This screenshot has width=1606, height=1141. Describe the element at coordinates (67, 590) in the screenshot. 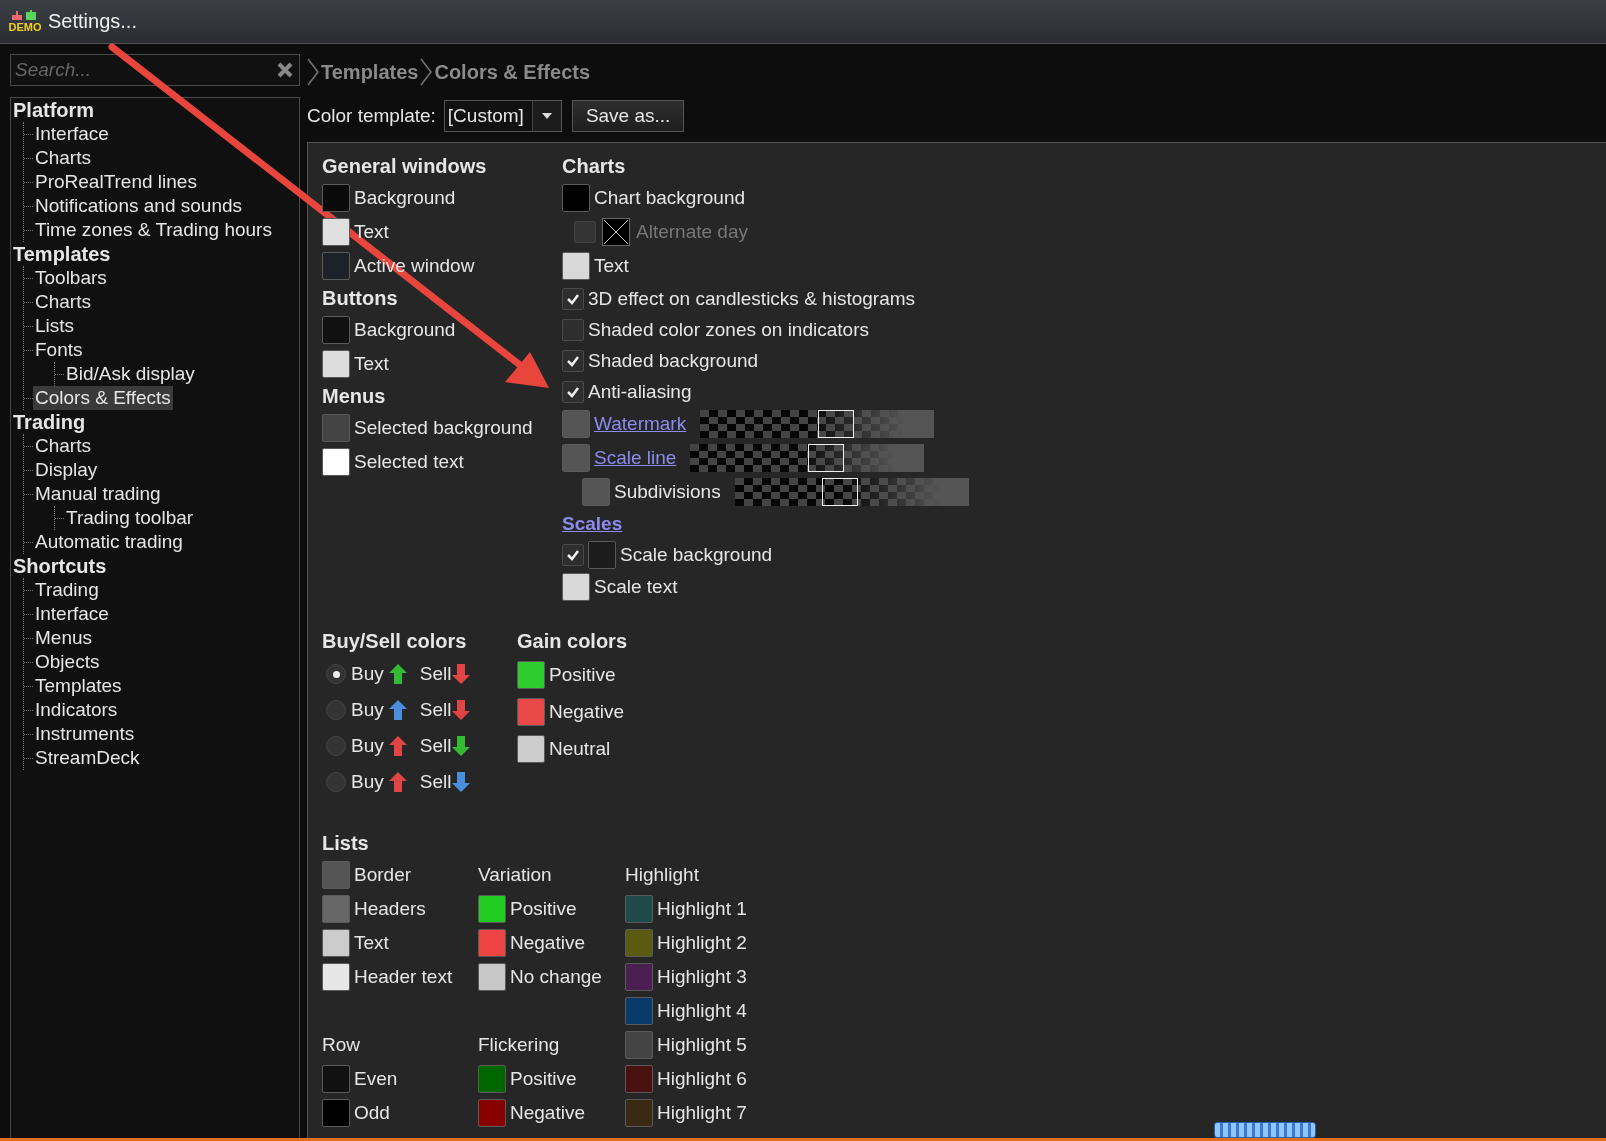

I see `tree-item: Trading` at that location.